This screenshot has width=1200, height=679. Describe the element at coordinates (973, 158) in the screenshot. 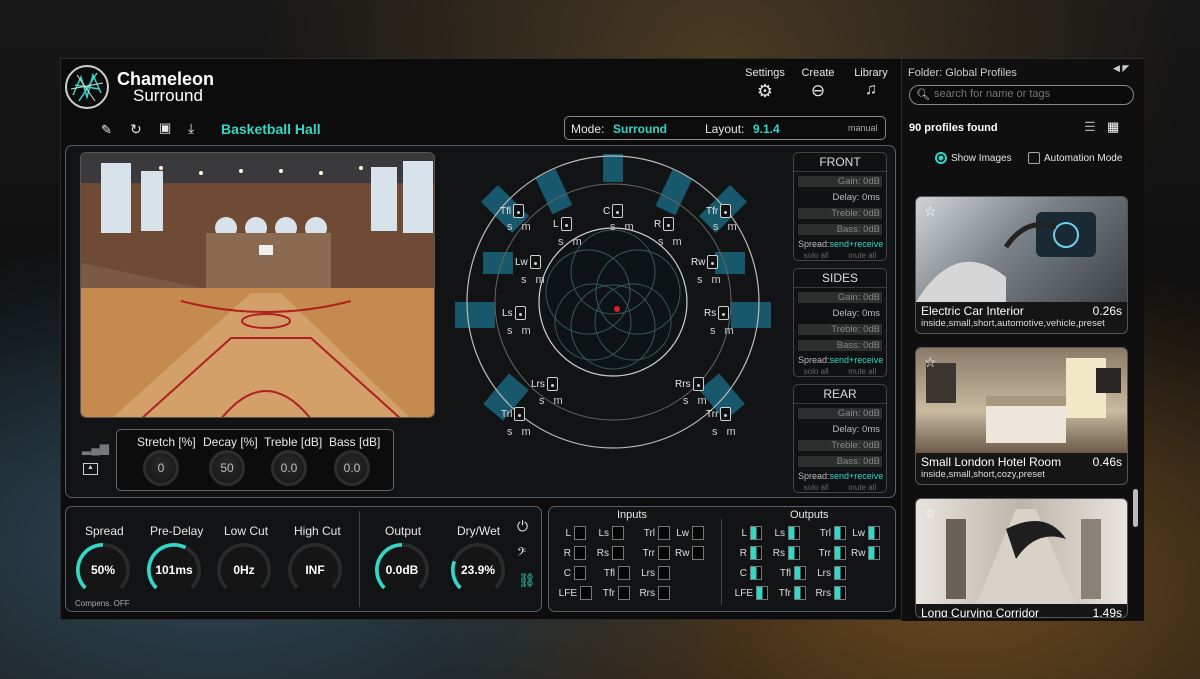

I see `show-images-toggle: Show Images` at that location.